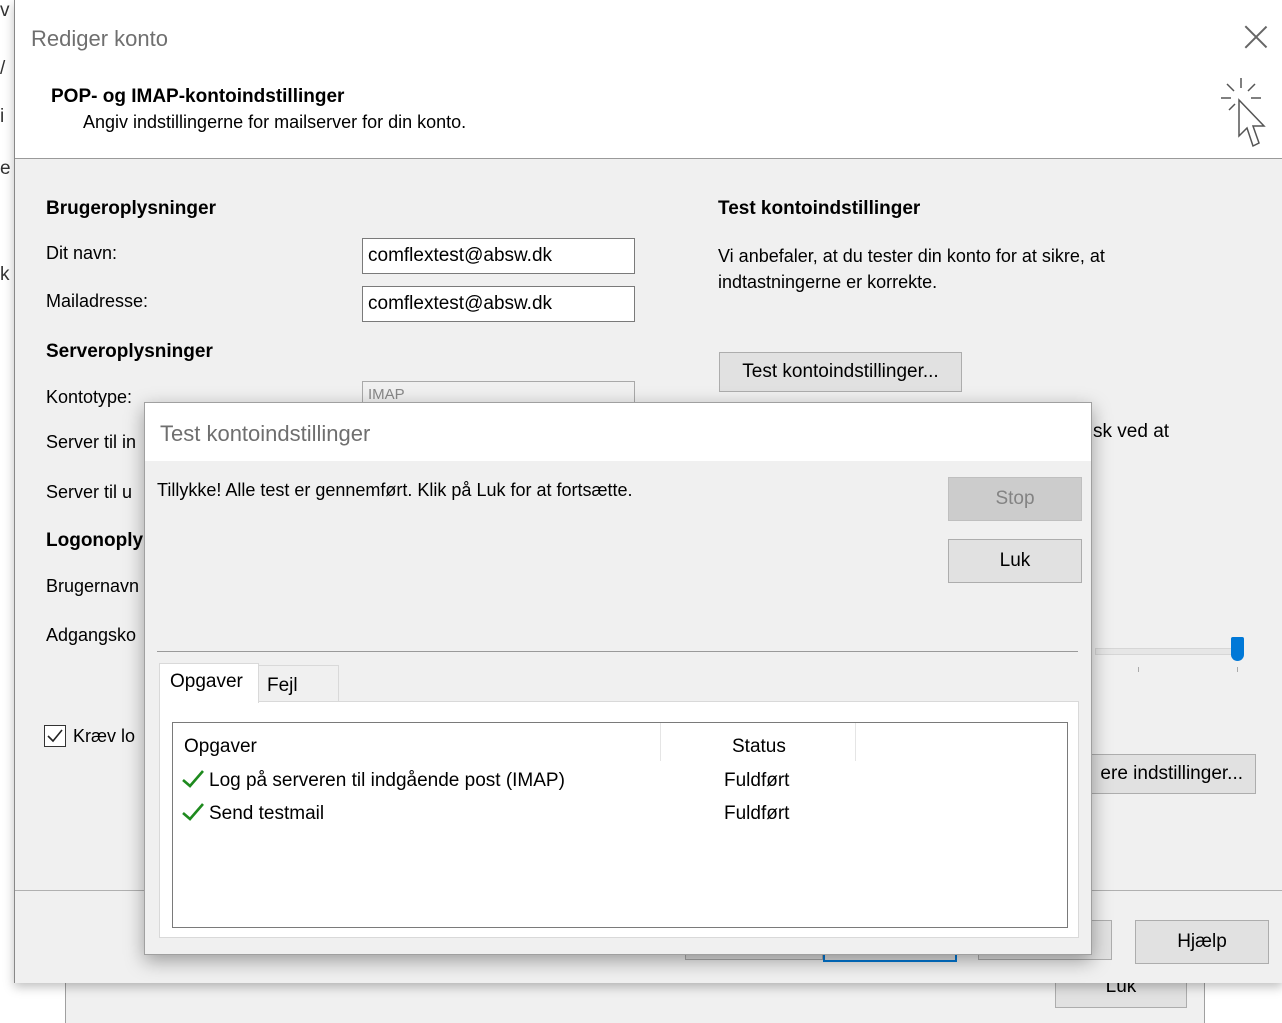 The image size is (1282, 1023). What do you see at coordinates (265, 433) in the screenshot?
I see `test-dialog-title: Test kontoindstillinger` at bounding box center [265, 433].